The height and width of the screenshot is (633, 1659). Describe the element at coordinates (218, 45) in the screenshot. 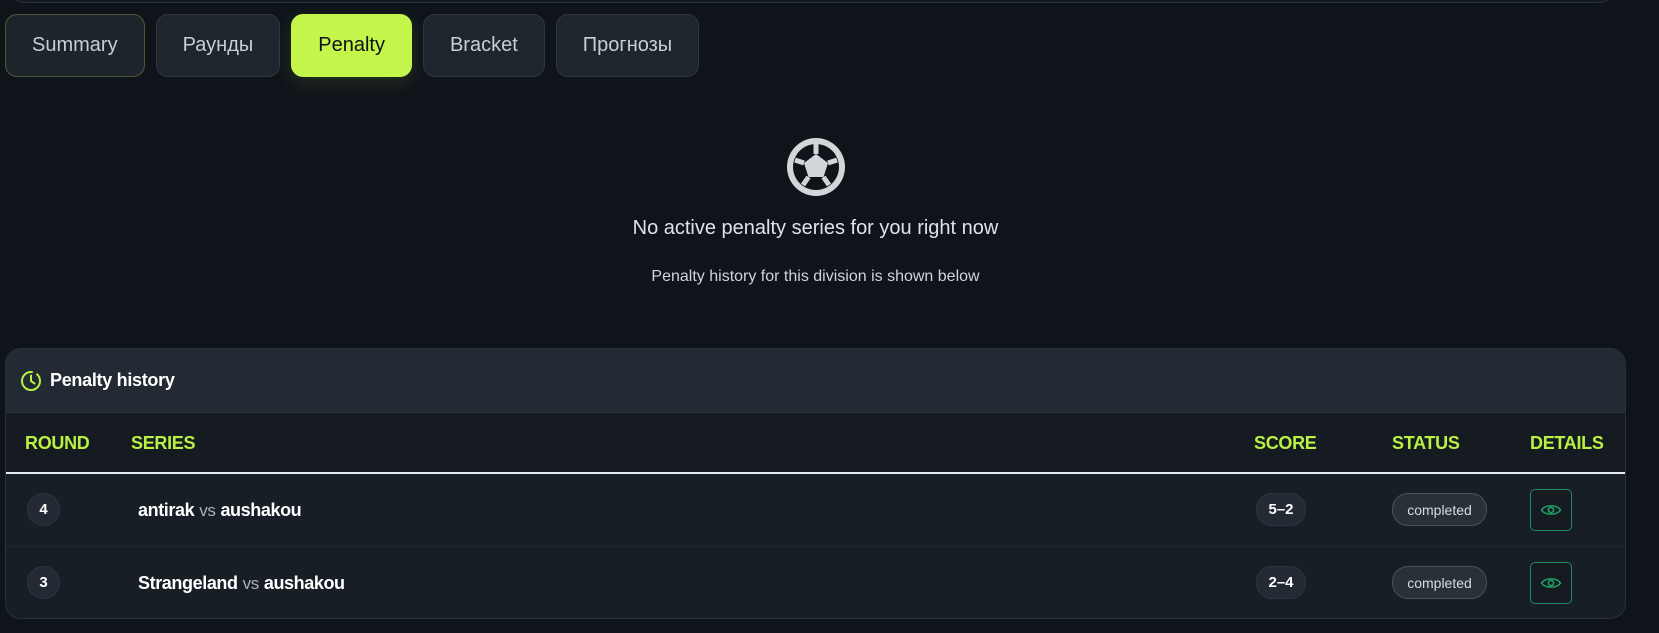

I see `tab-rounds: Раунды` at that location.